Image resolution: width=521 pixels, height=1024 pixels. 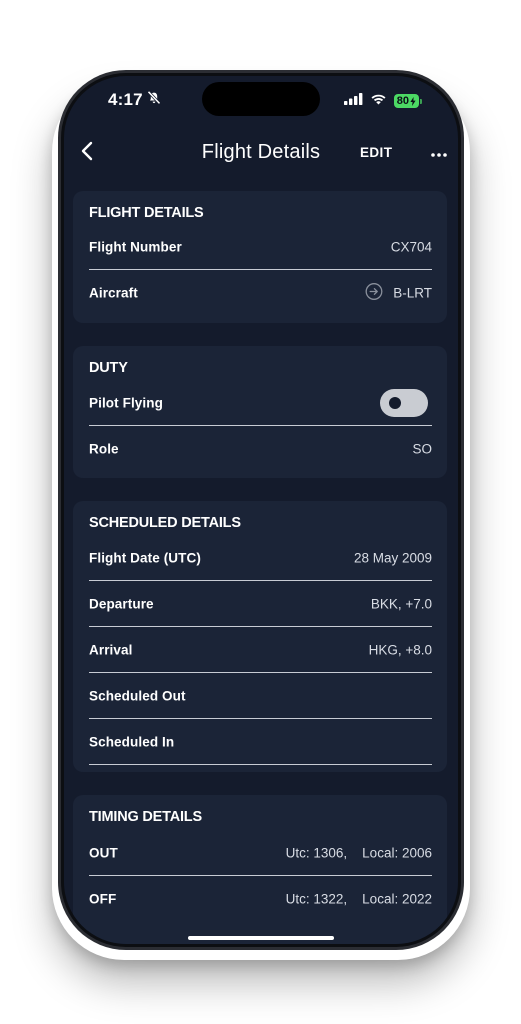 What do you see at coordinates (402, 101) in the screenshot?
I see `battery-level: 80` at bounding box center [402, 101].